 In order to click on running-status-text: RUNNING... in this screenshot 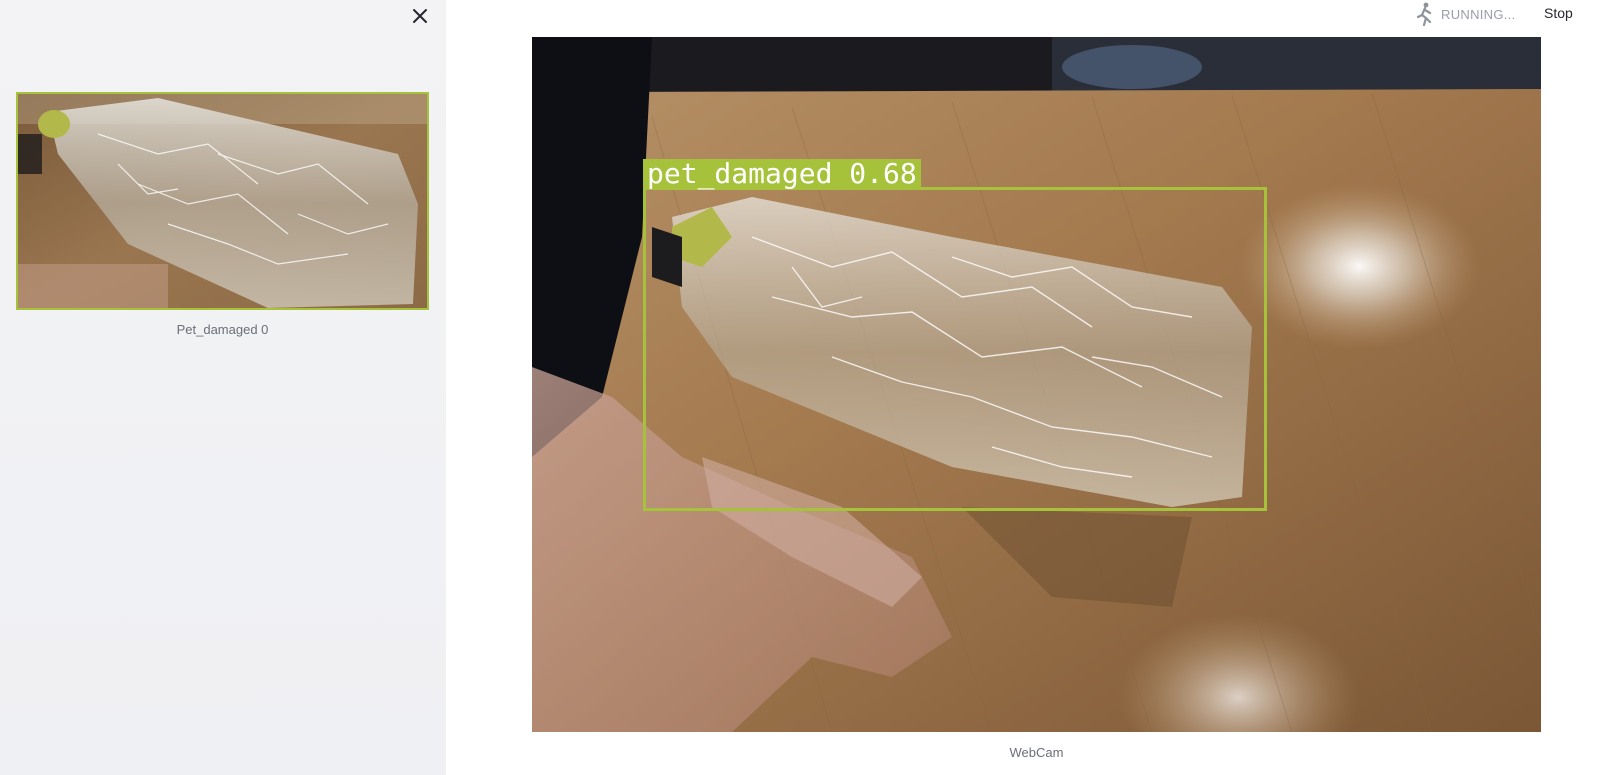, I will do `click(1478, 14)`.